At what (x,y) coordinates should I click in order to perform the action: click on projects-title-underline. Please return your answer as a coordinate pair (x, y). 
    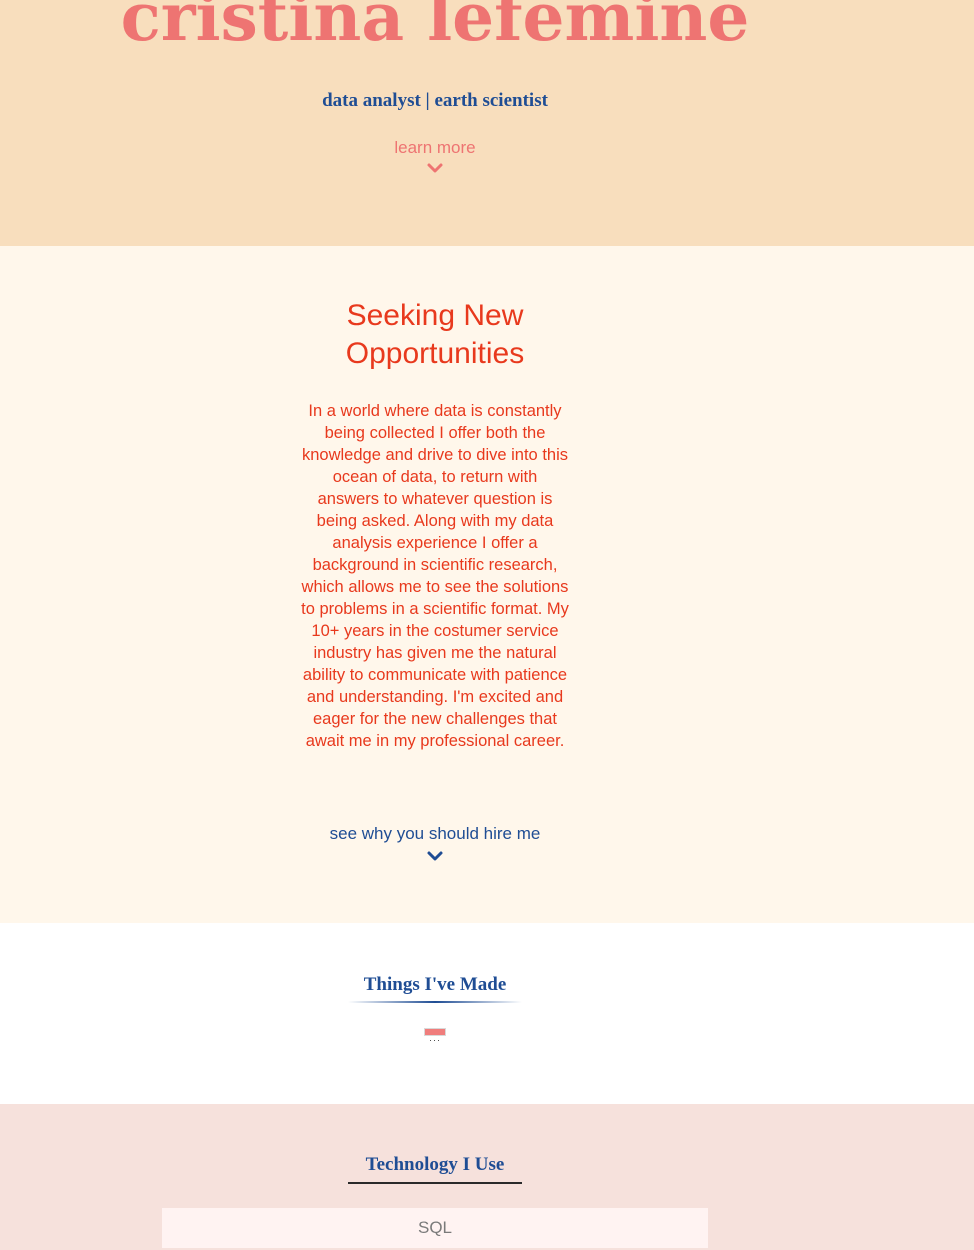
    Looking at the image, I should click on (435, 1002).